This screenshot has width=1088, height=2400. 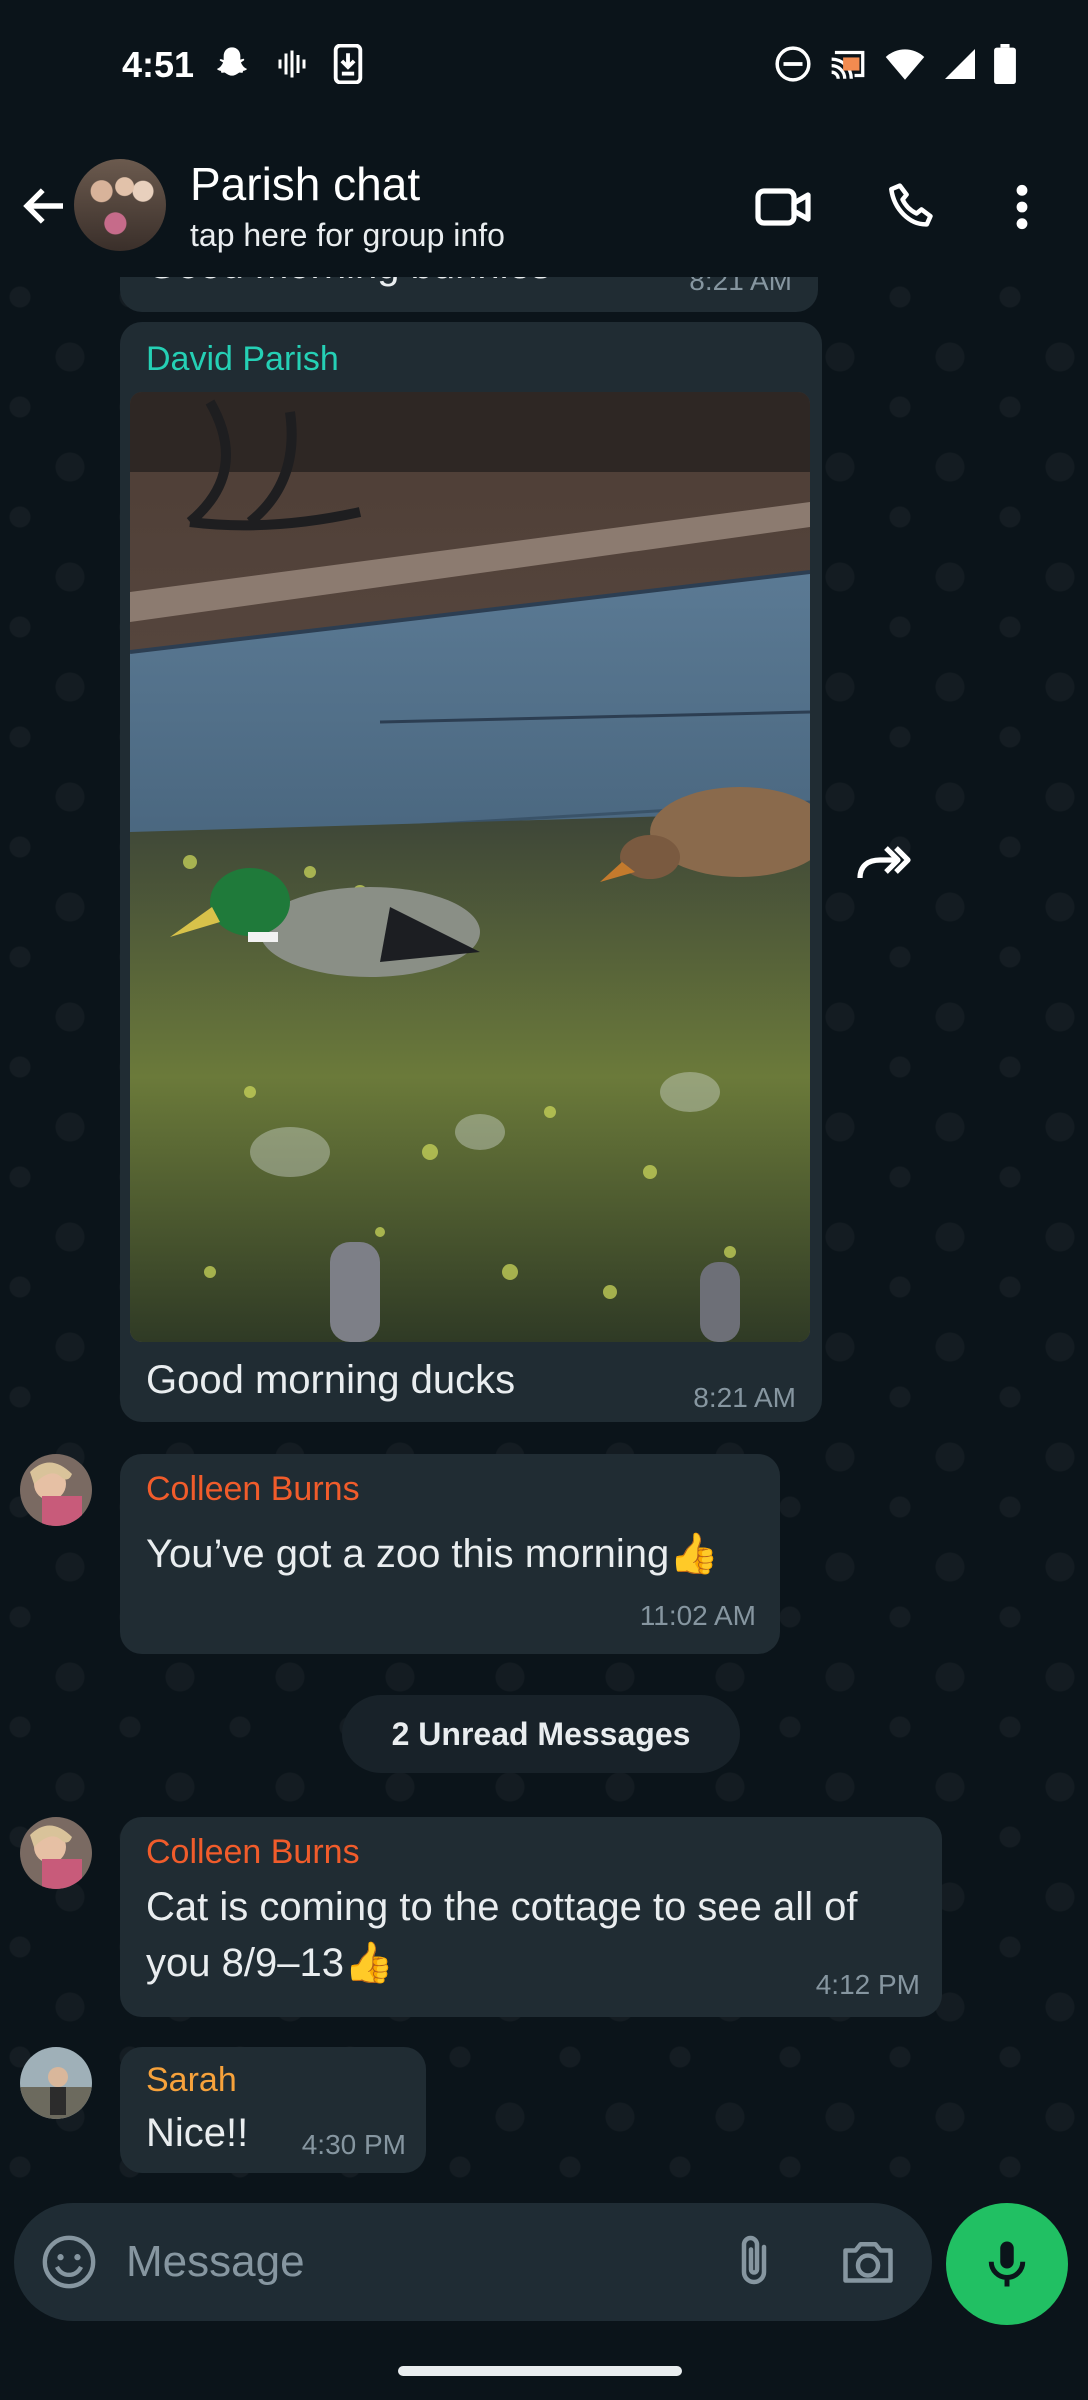 What do you see at coordinates (905, 64) in the screenshot?
I see `wifi-icon` at bounding box center [905, 64].